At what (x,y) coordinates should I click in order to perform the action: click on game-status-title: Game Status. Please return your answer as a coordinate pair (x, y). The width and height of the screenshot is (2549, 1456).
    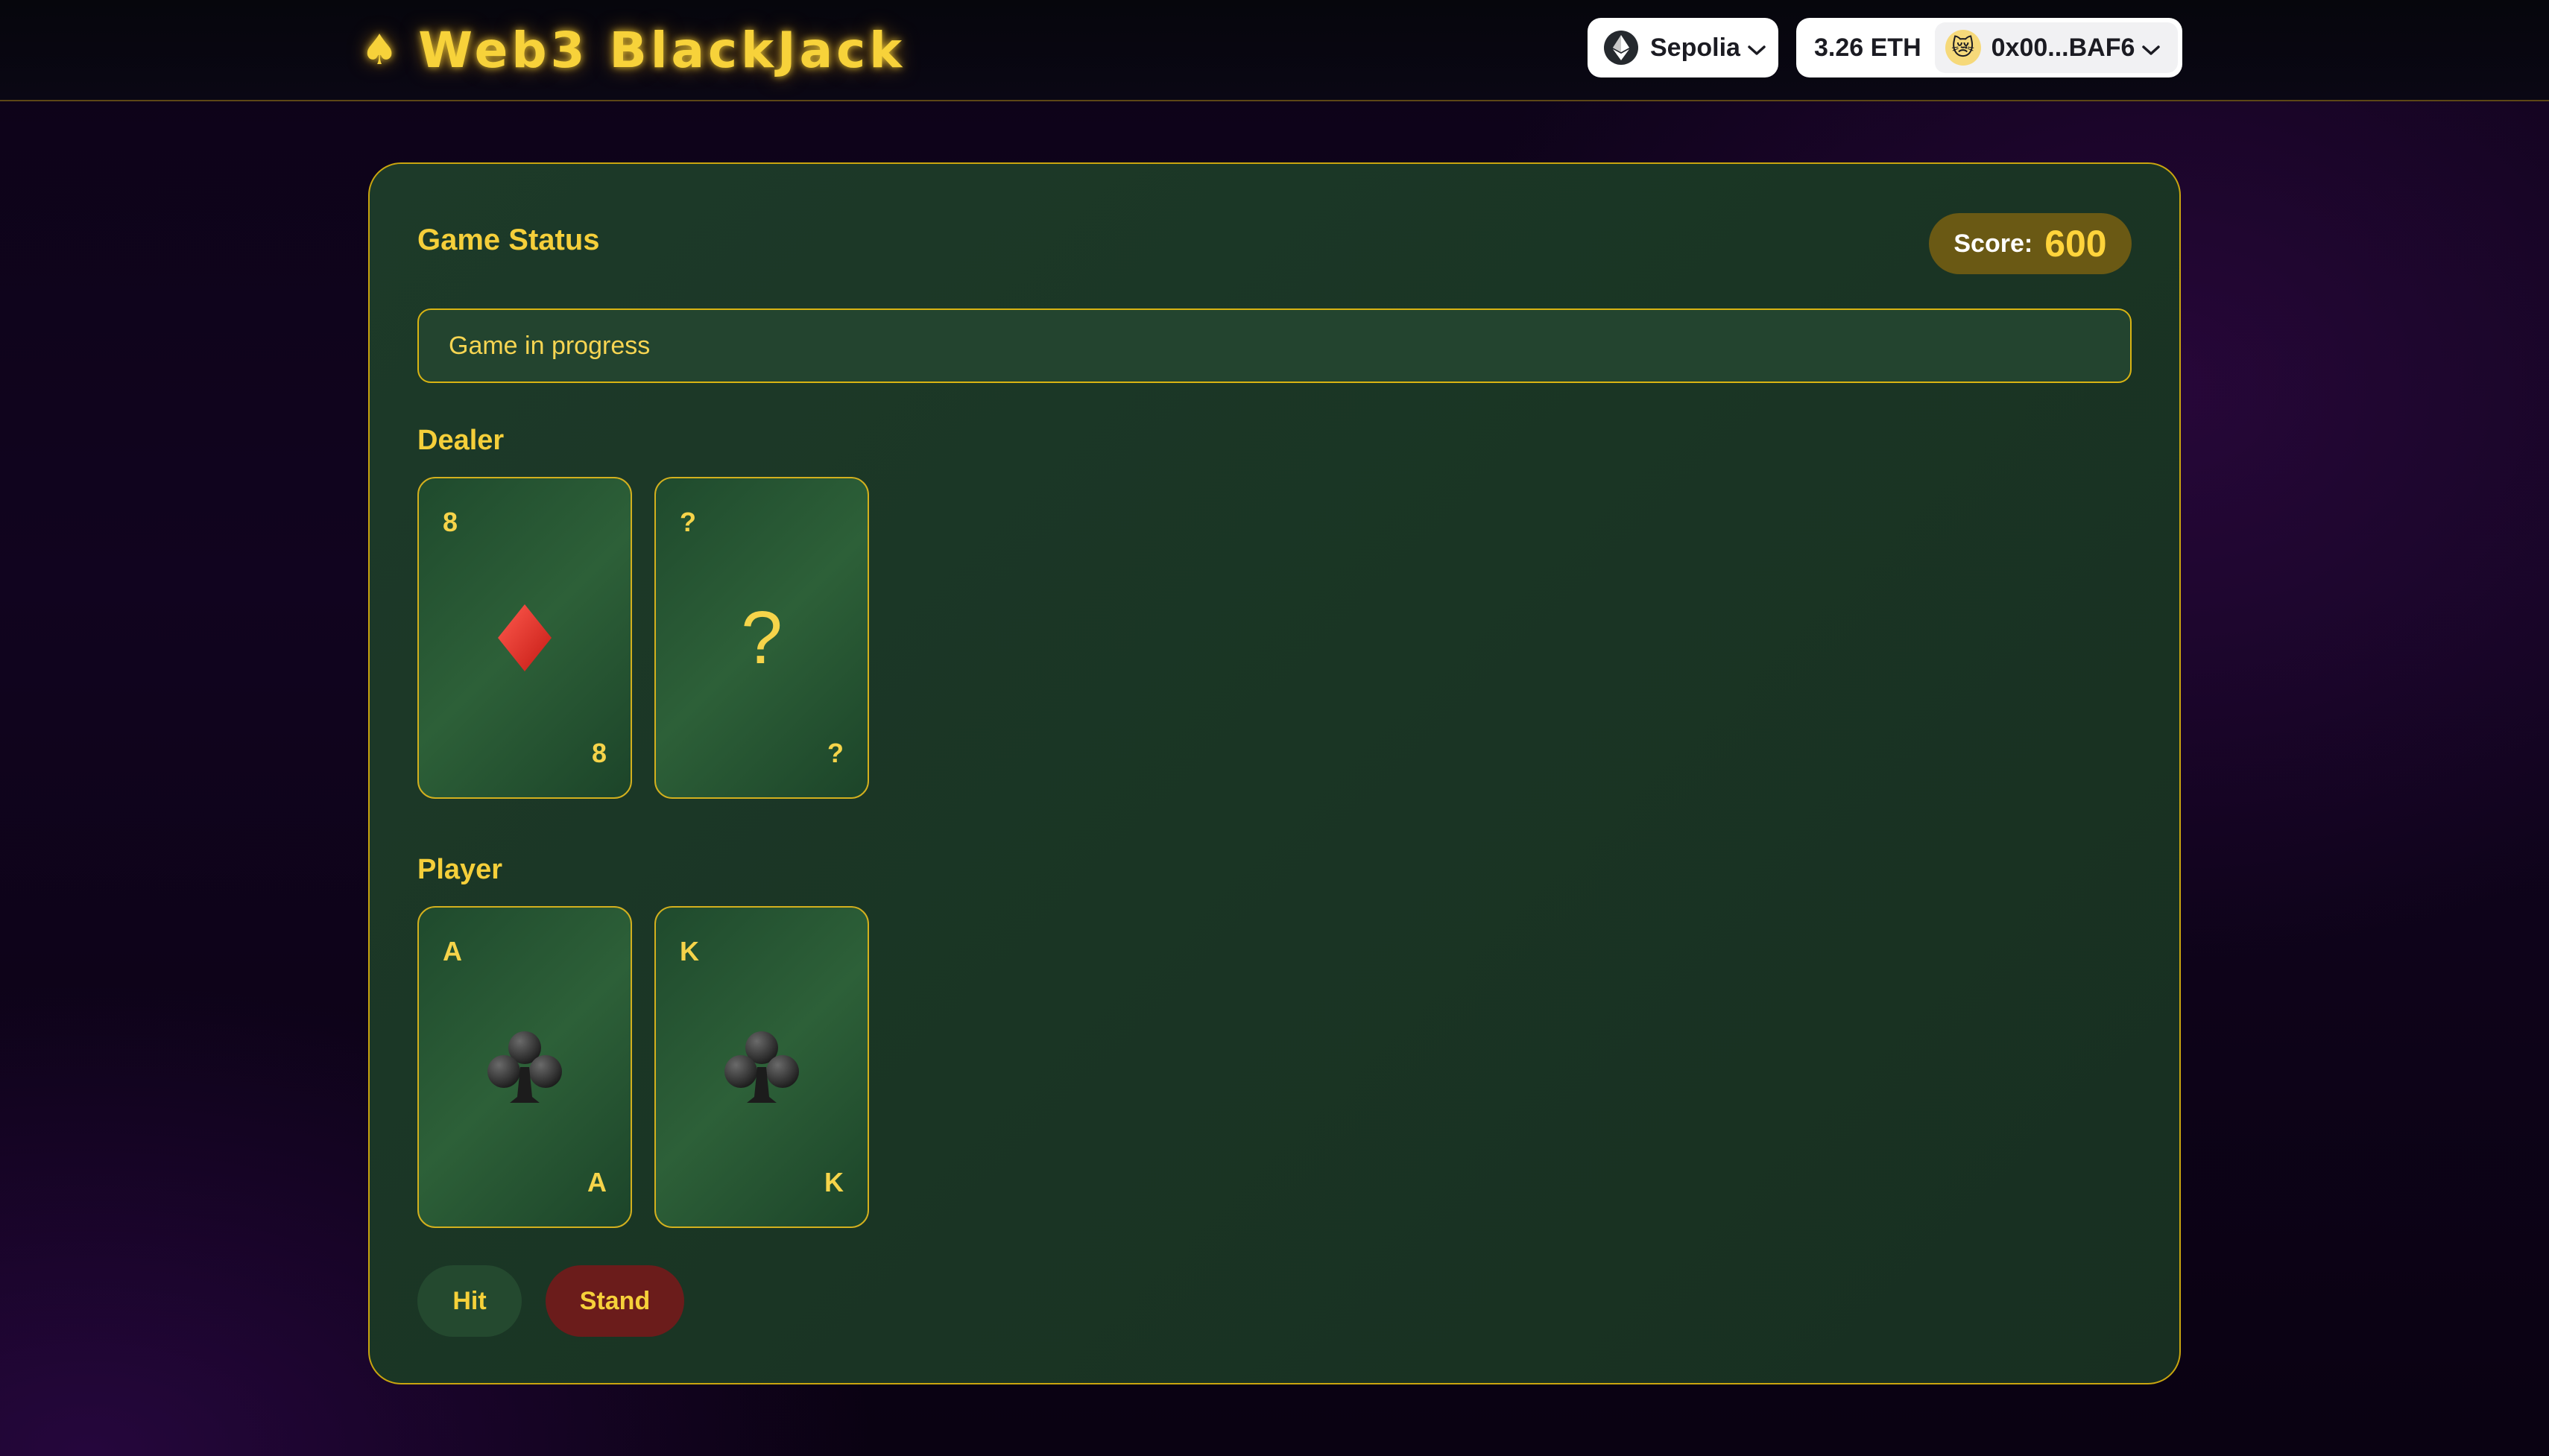
    Looking at the image, I should click on (508, 240).